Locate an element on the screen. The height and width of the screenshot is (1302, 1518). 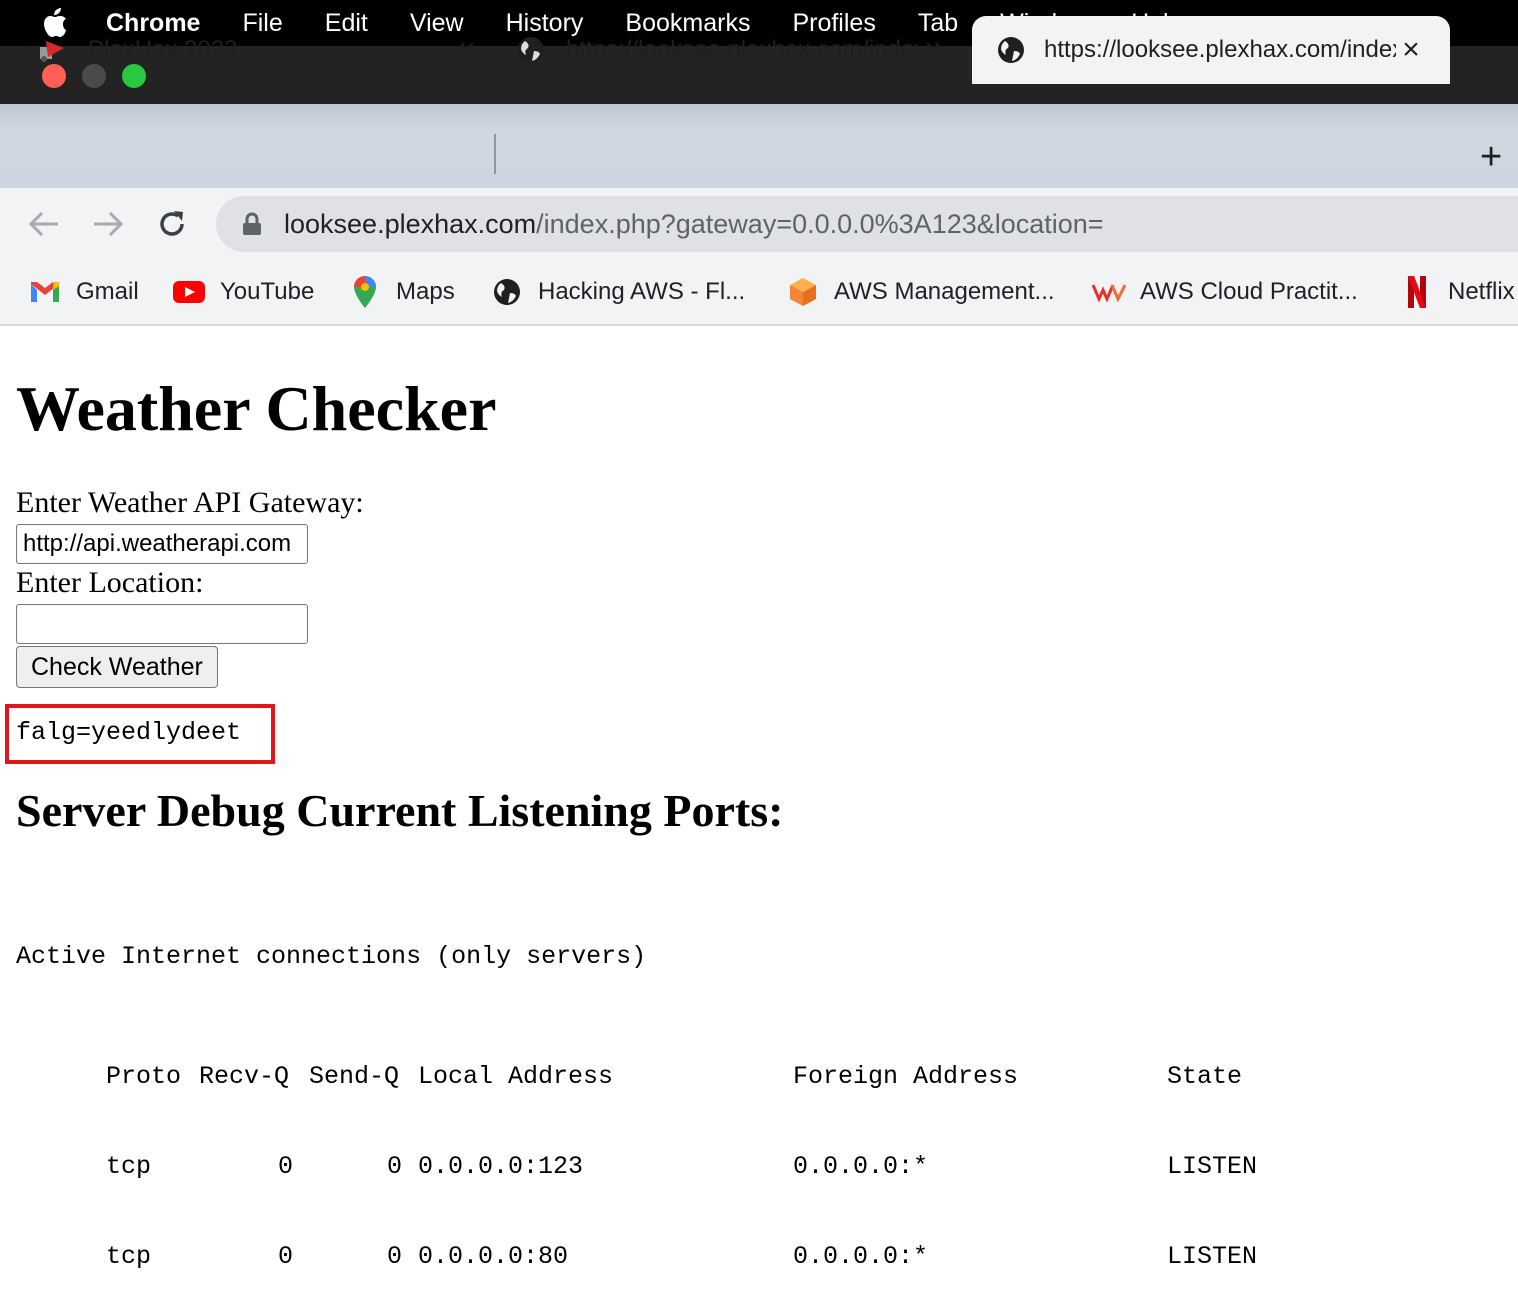
tab-looksee-1: https://looksee.plexhax.com/index.php × is located at coordinates (736, 50).